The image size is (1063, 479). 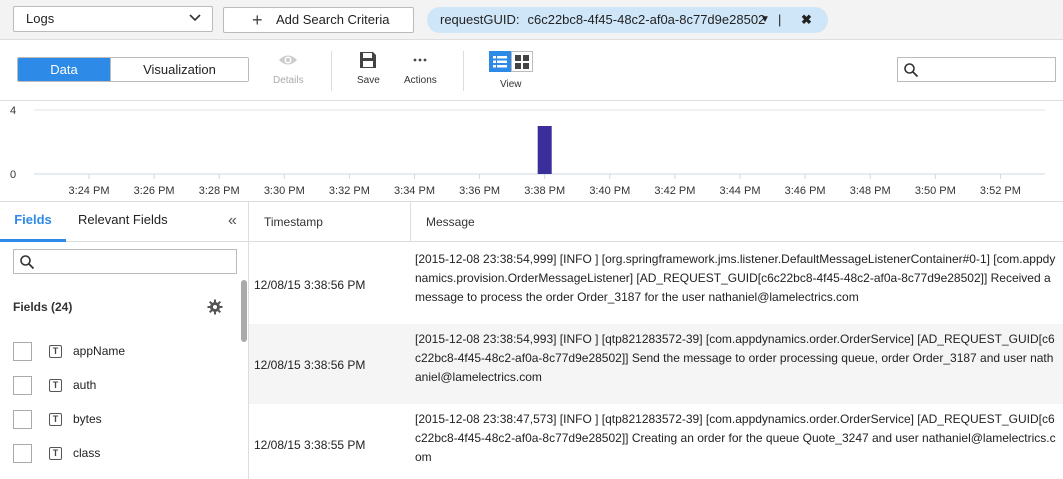 What do you see at coordinates (544, 150) in the screenshot?
I see `histogram-bar` at bounding box center [544, 150].